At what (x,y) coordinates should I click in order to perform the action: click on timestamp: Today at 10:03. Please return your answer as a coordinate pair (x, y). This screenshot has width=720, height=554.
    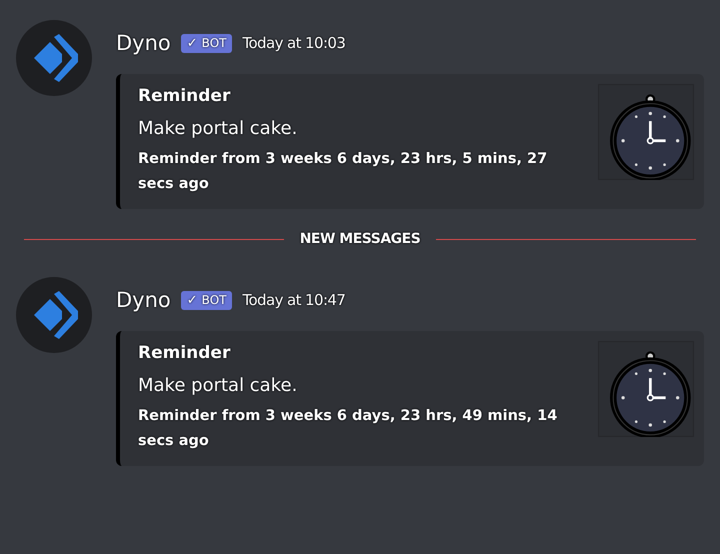
    Looking at the image, I should click on (294, 43).